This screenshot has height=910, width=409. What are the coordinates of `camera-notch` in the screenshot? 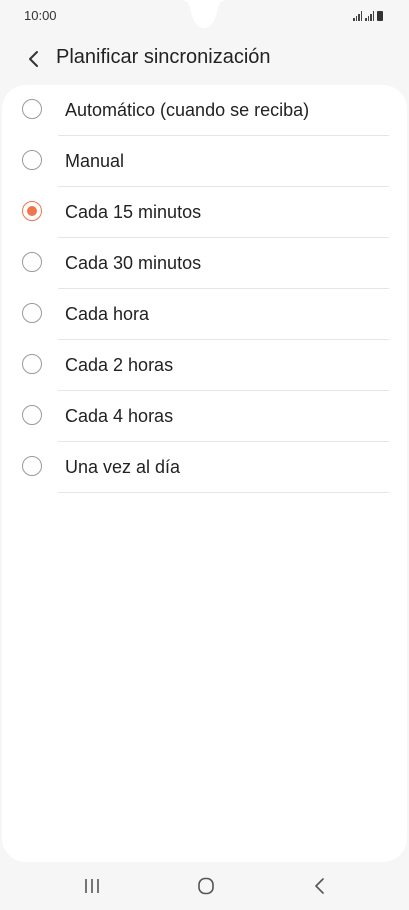 It's located at (204, 14).